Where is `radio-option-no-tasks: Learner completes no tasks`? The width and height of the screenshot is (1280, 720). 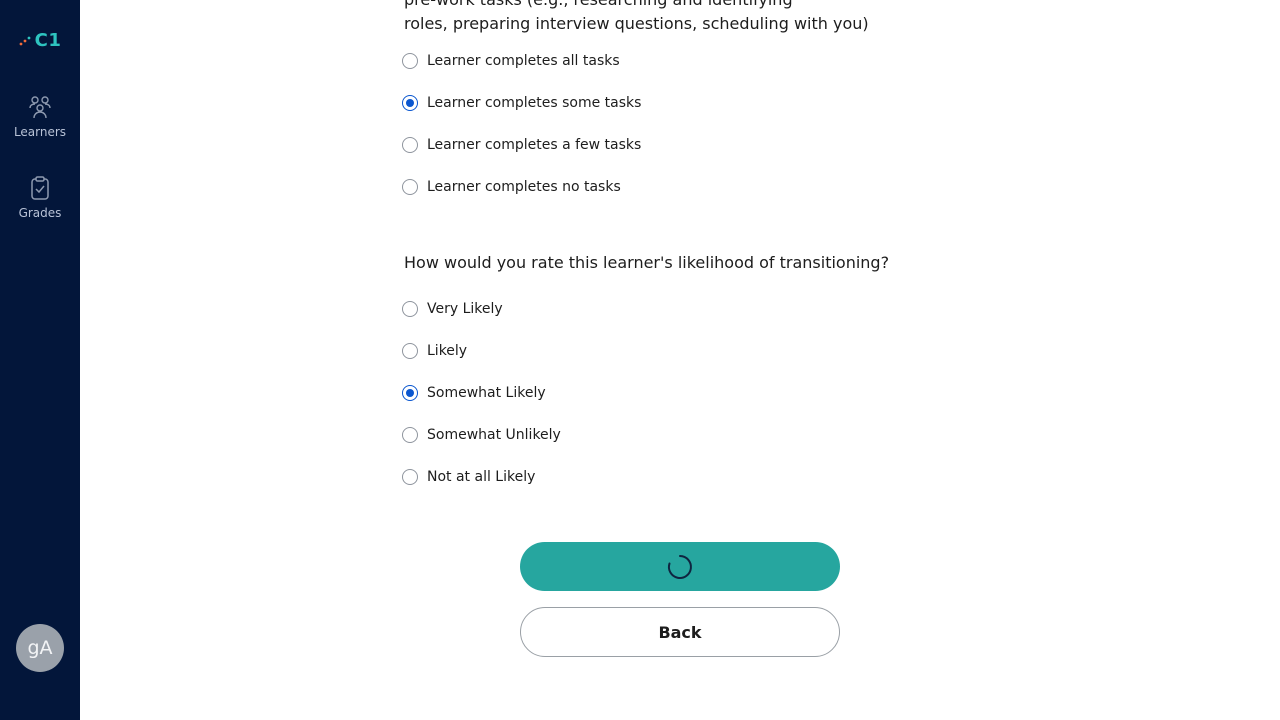 radio-option-no-tasks: Learner completes no tasks is located at coordinates (511, 187).